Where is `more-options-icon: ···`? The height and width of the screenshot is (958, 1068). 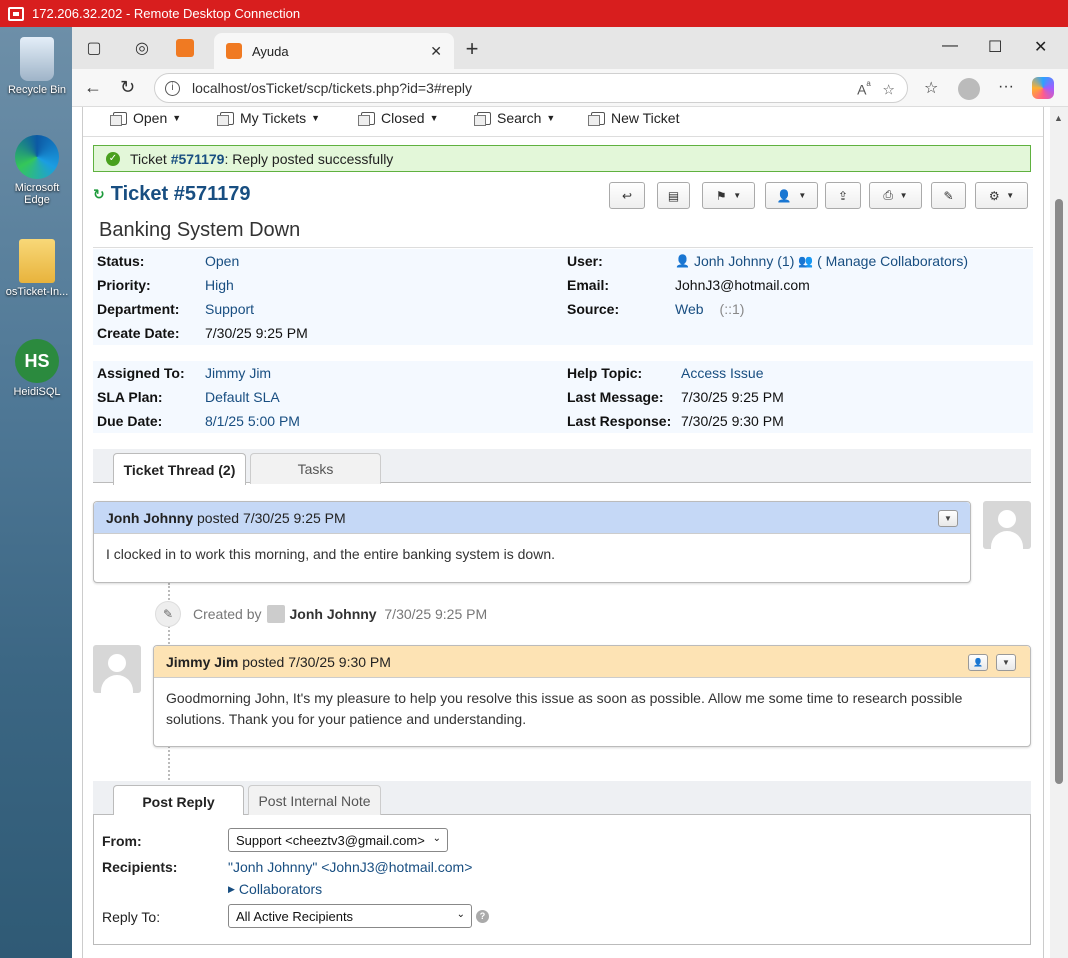
more-options-icon: ··· is located at coordinates (1006, 87).